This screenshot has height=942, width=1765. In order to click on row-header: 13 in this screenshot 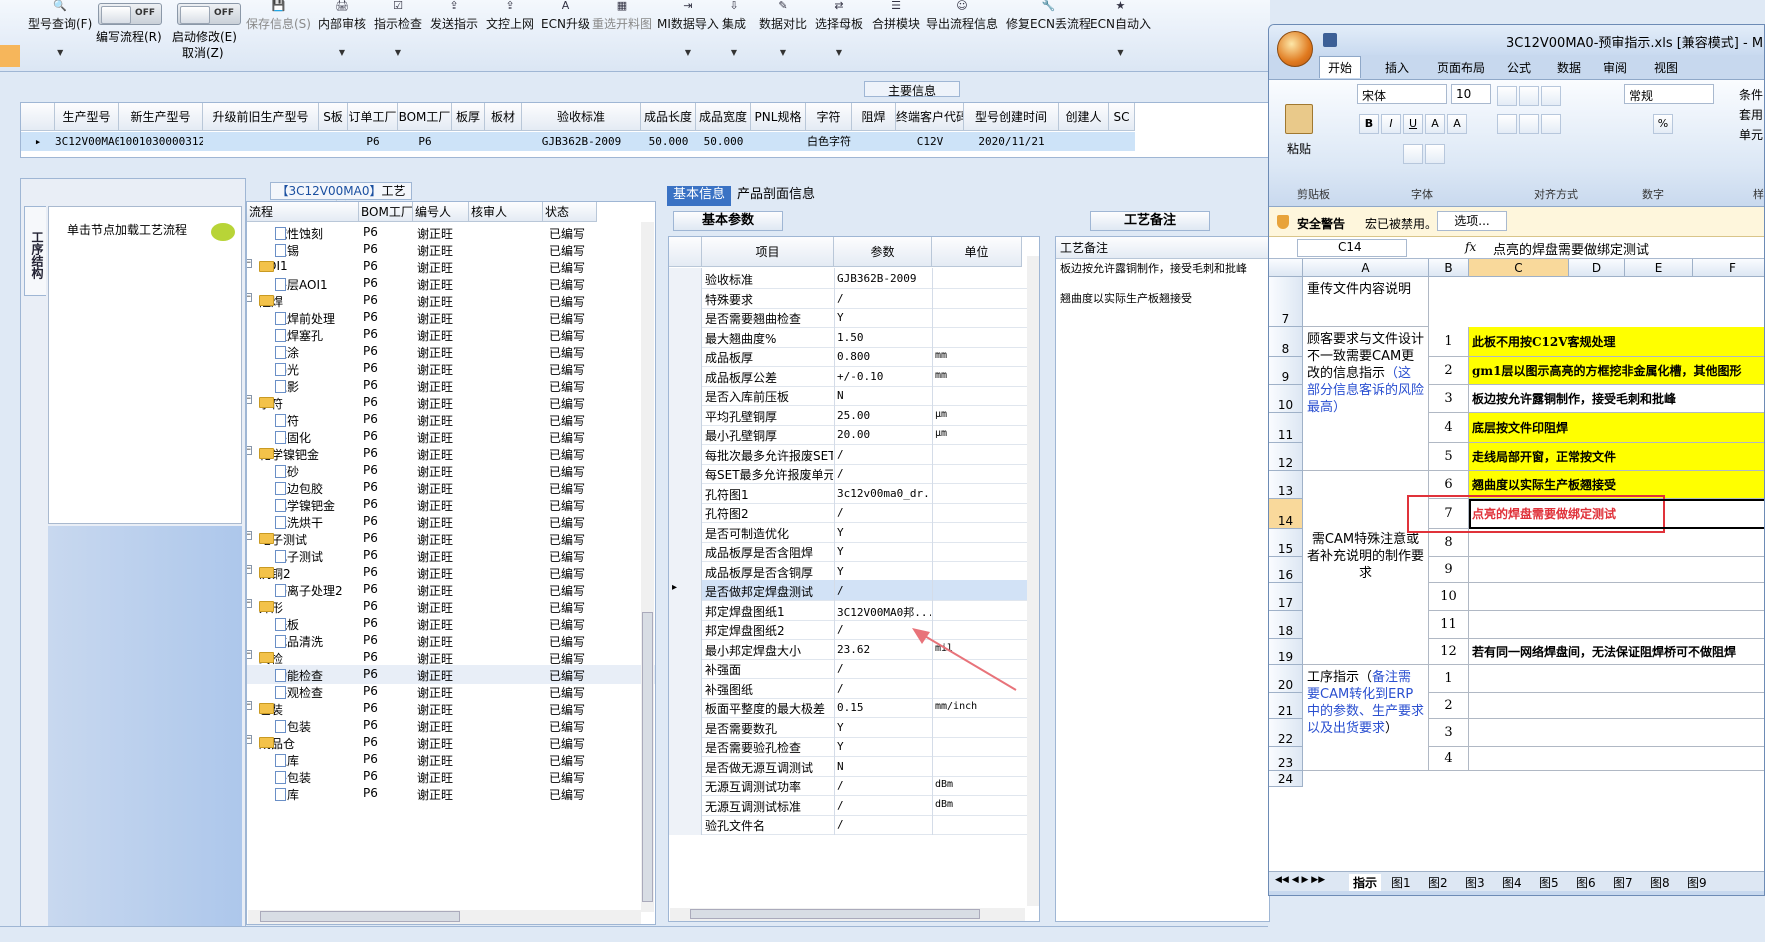, I will do `click(1286, 485)`.